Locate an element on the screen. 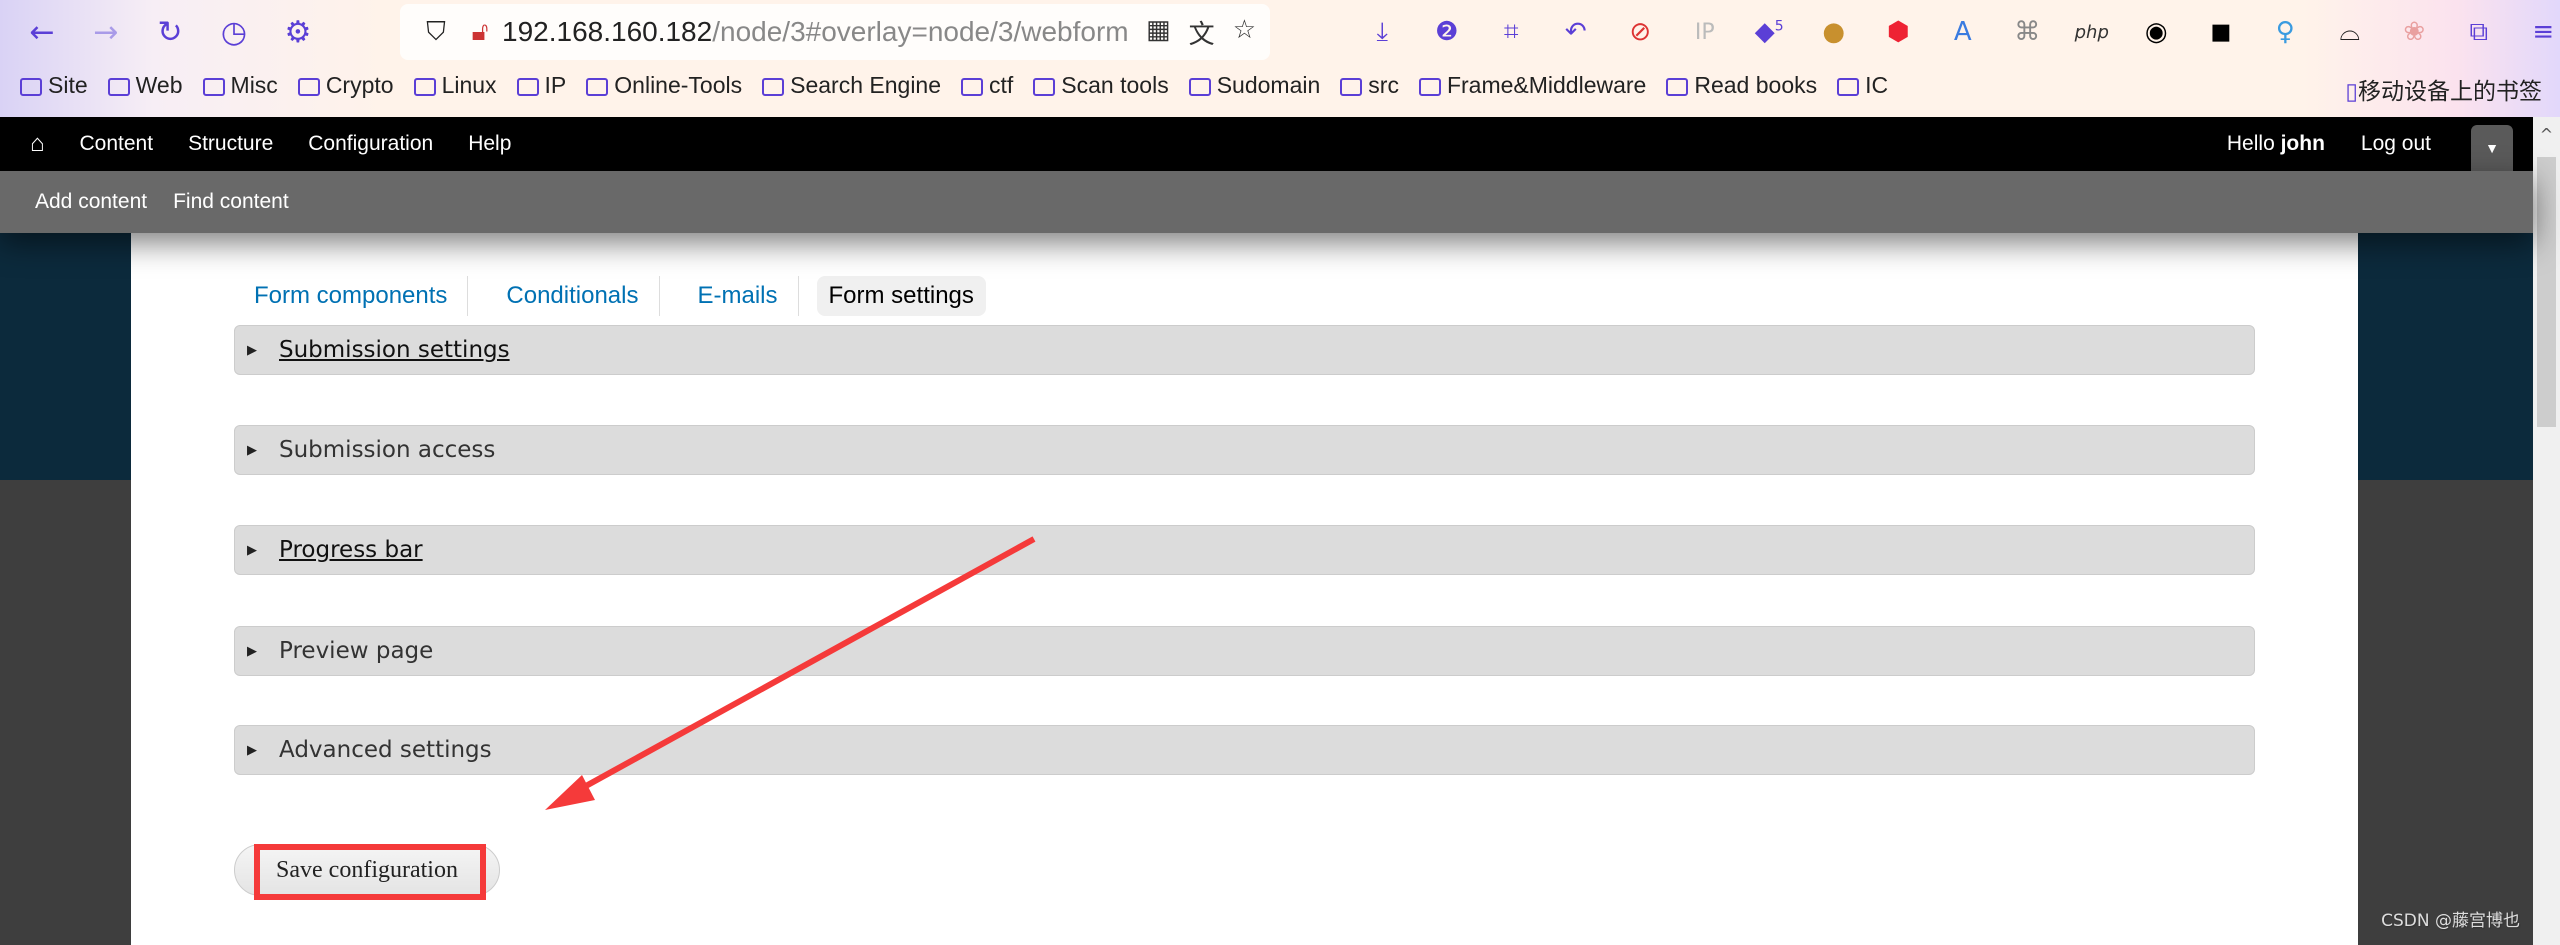 The image size is (2560, 945). toolbar-configuration: Configuration is located at coordinates (370, 144).